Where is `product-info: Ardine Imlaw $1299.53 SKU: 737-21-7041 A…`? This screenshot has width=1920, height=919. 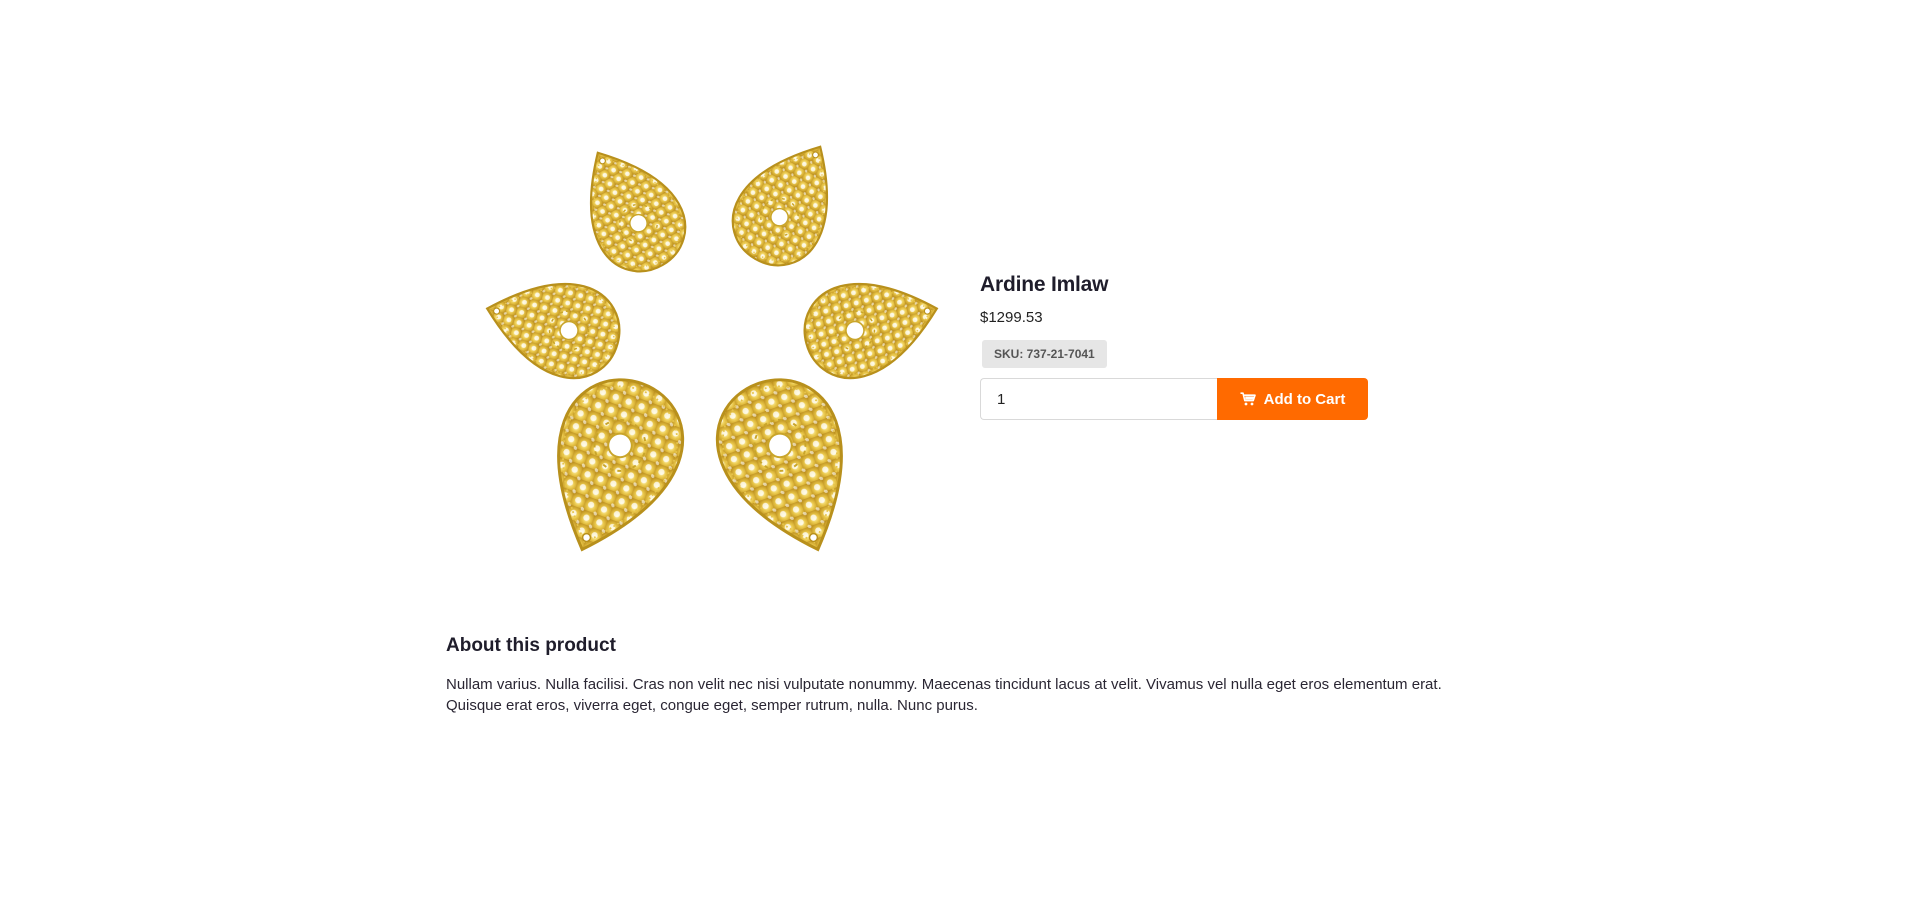
product-info: Ardine Imlaw $1299.53 SKU: 737-21-7041 A… is located at coordinates (1190, 345).